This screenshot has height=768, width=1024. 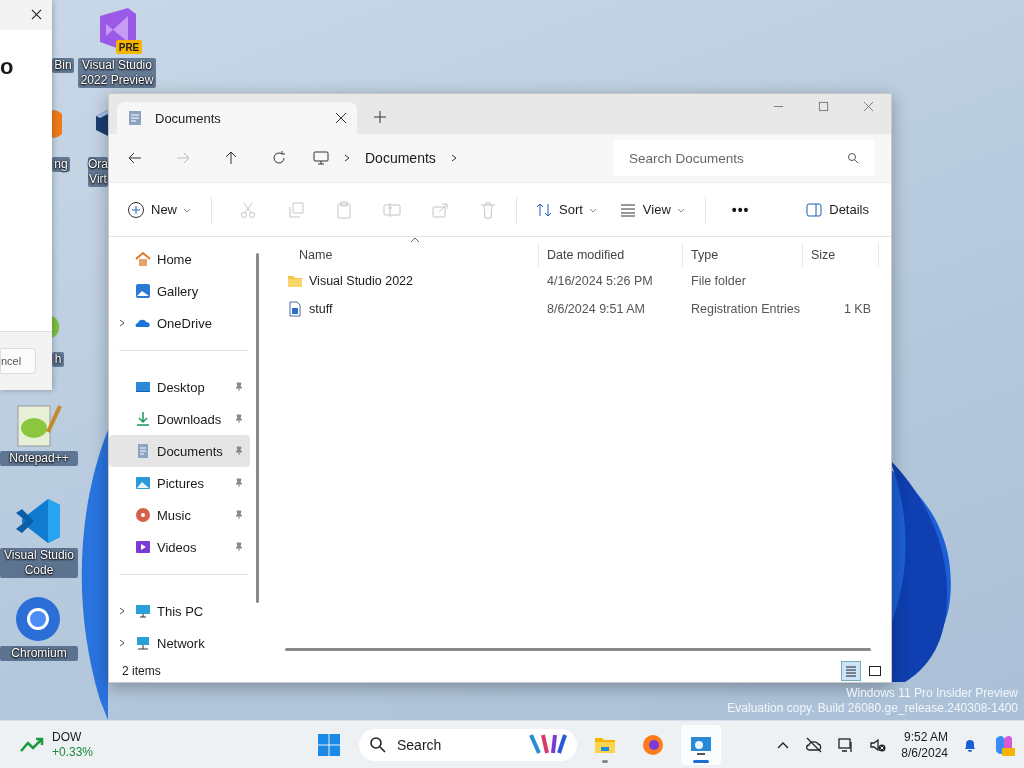 What do you see at coordinates (38, 426) in the screenshot?
I see `notepad-pencil-icon` at bounding box center [38, 426].